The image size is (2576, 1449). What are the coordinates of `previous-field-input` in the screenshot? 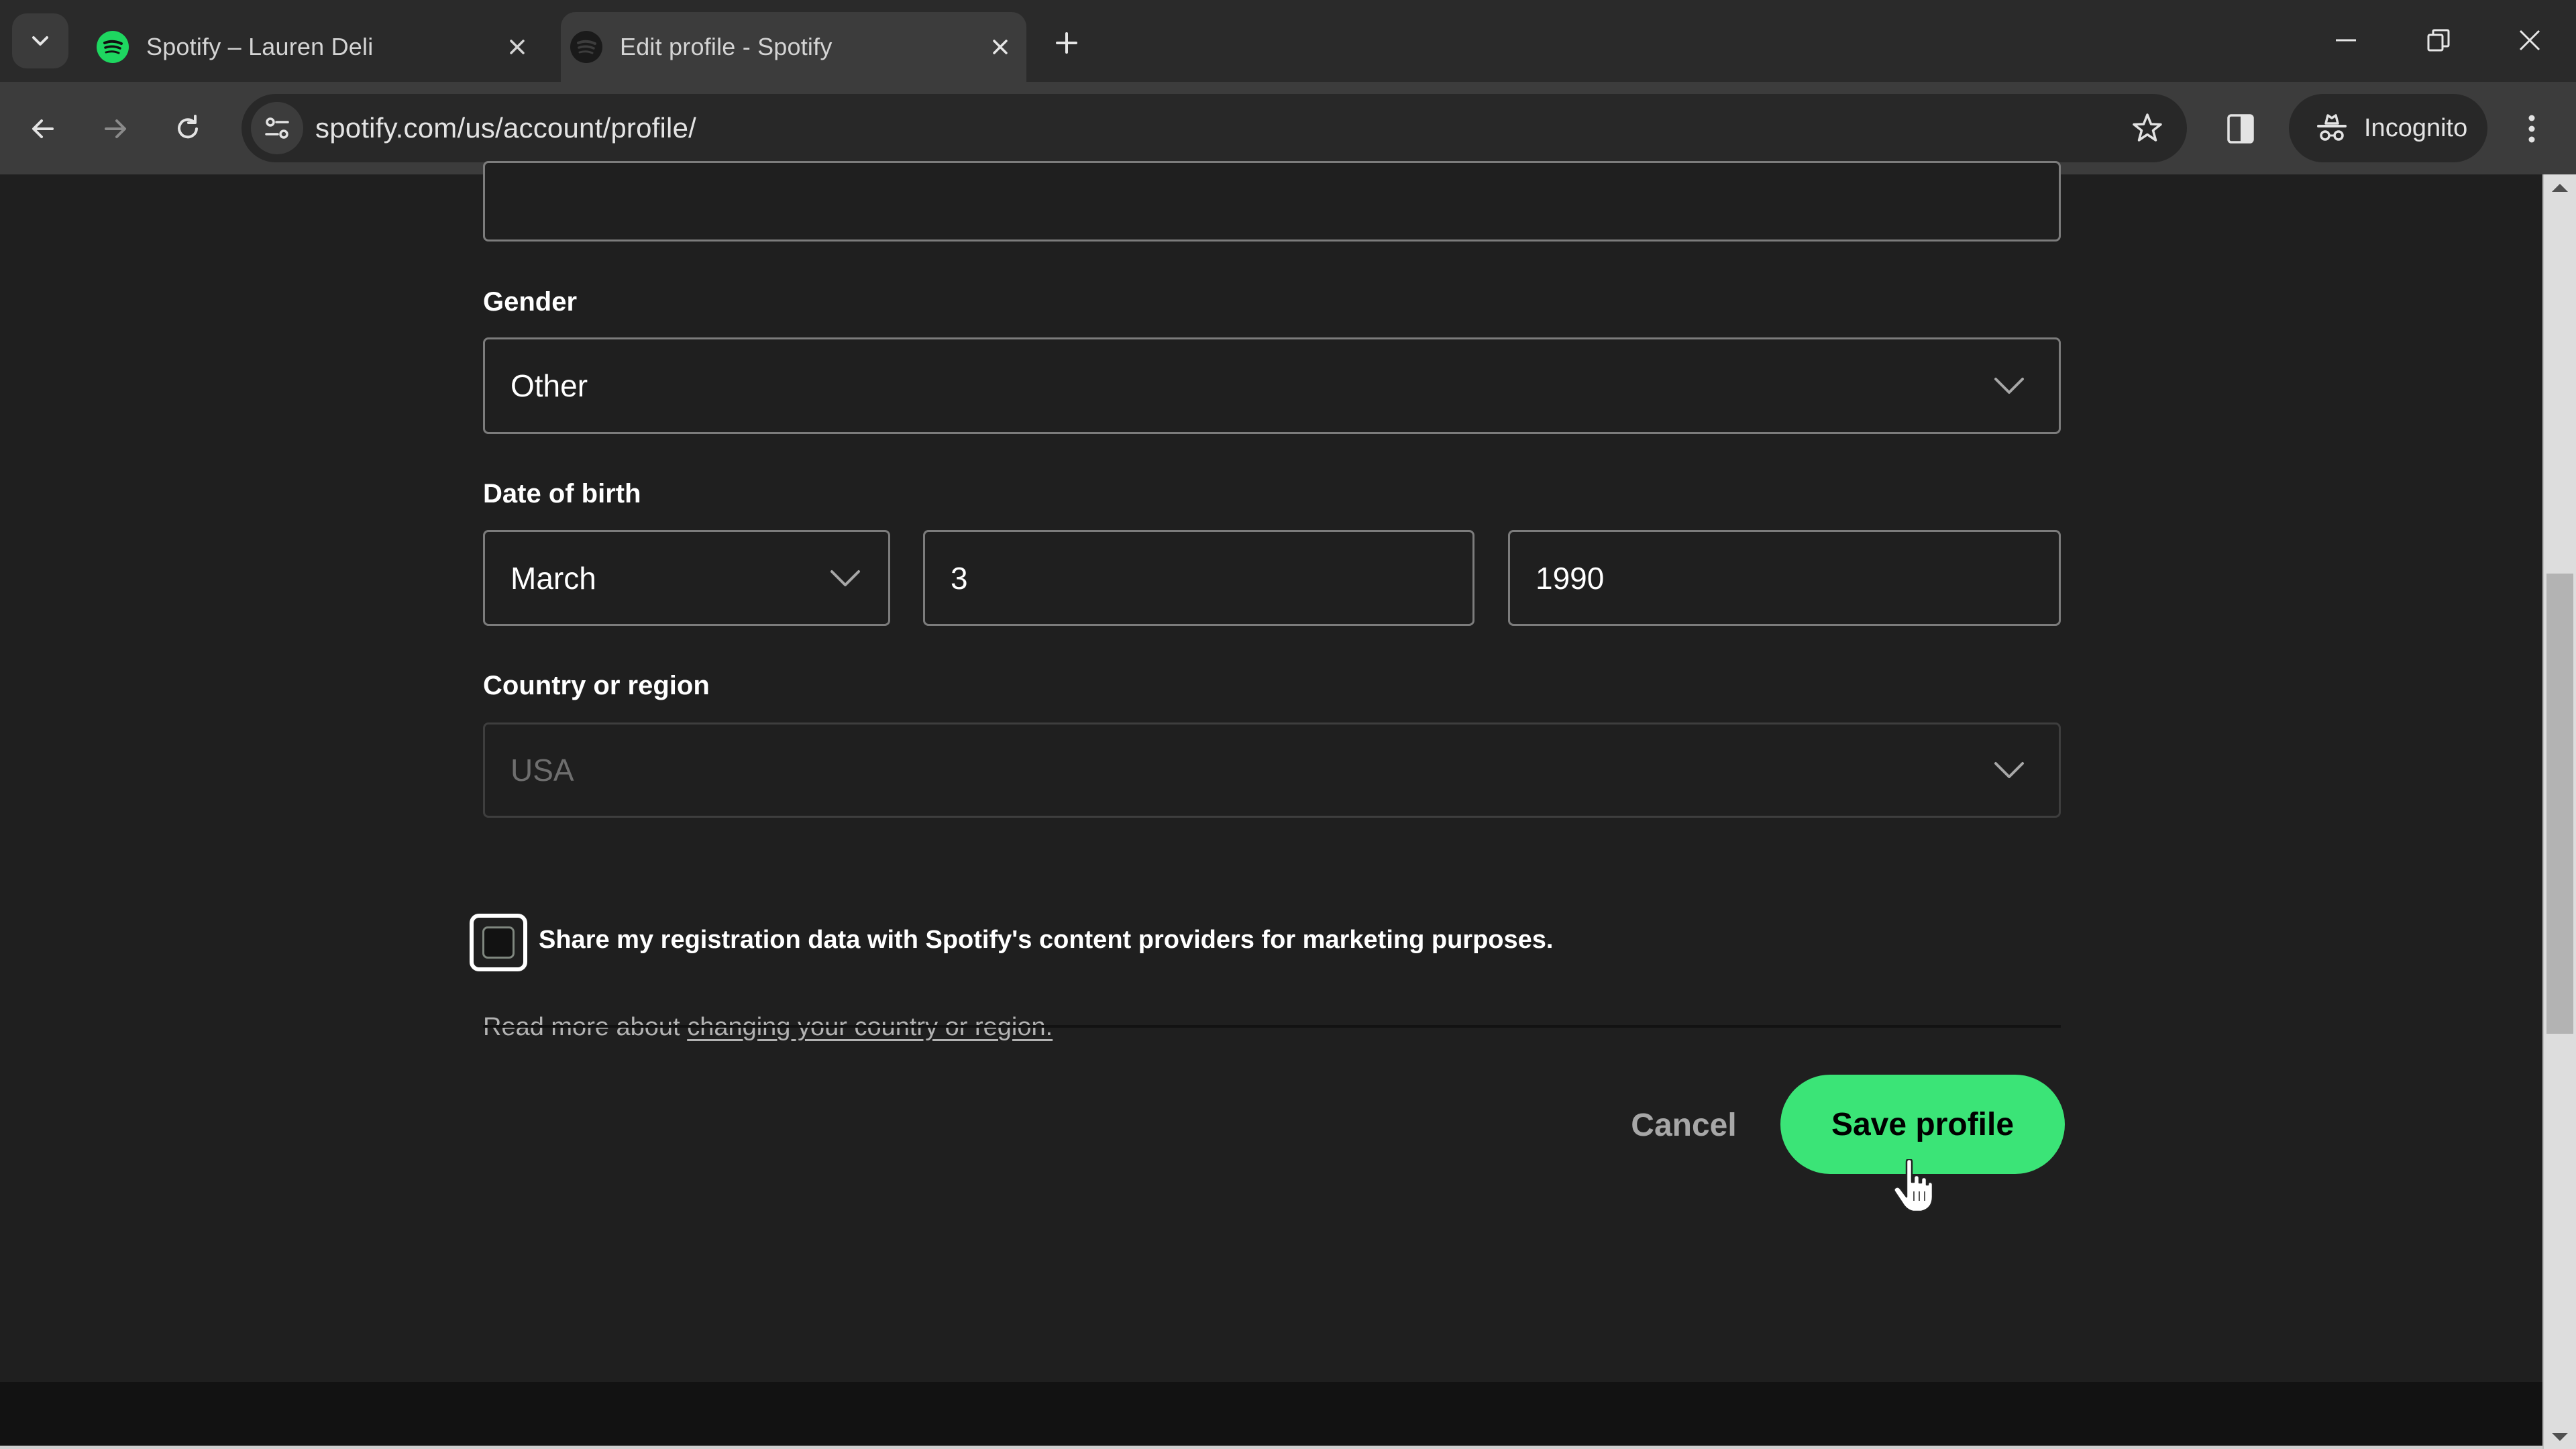 It's located at (1272, 201).